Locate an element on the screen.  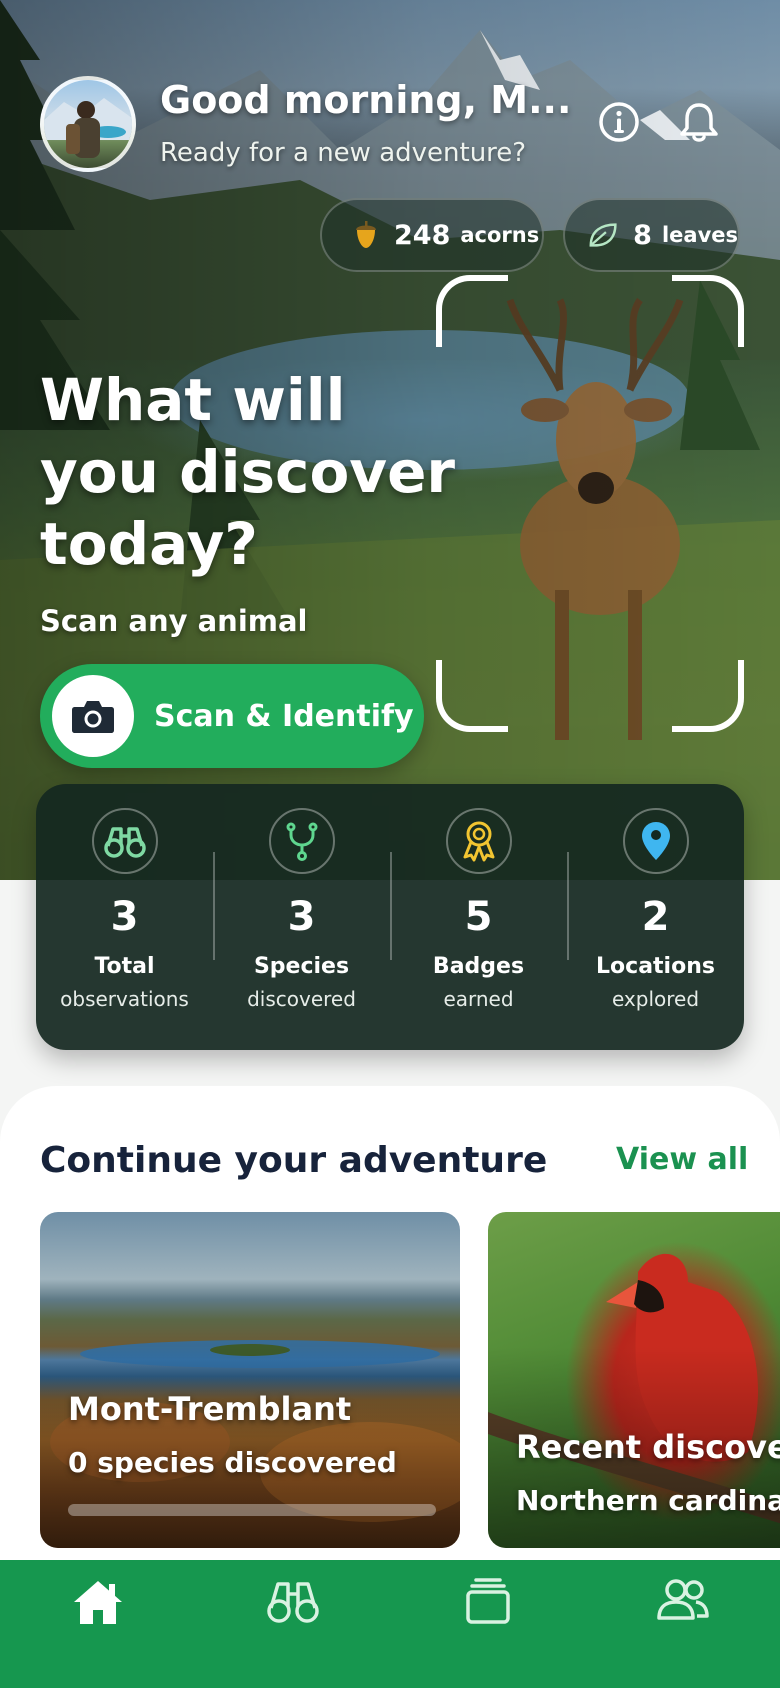
badge-icon is located at coordinates (478, 841).